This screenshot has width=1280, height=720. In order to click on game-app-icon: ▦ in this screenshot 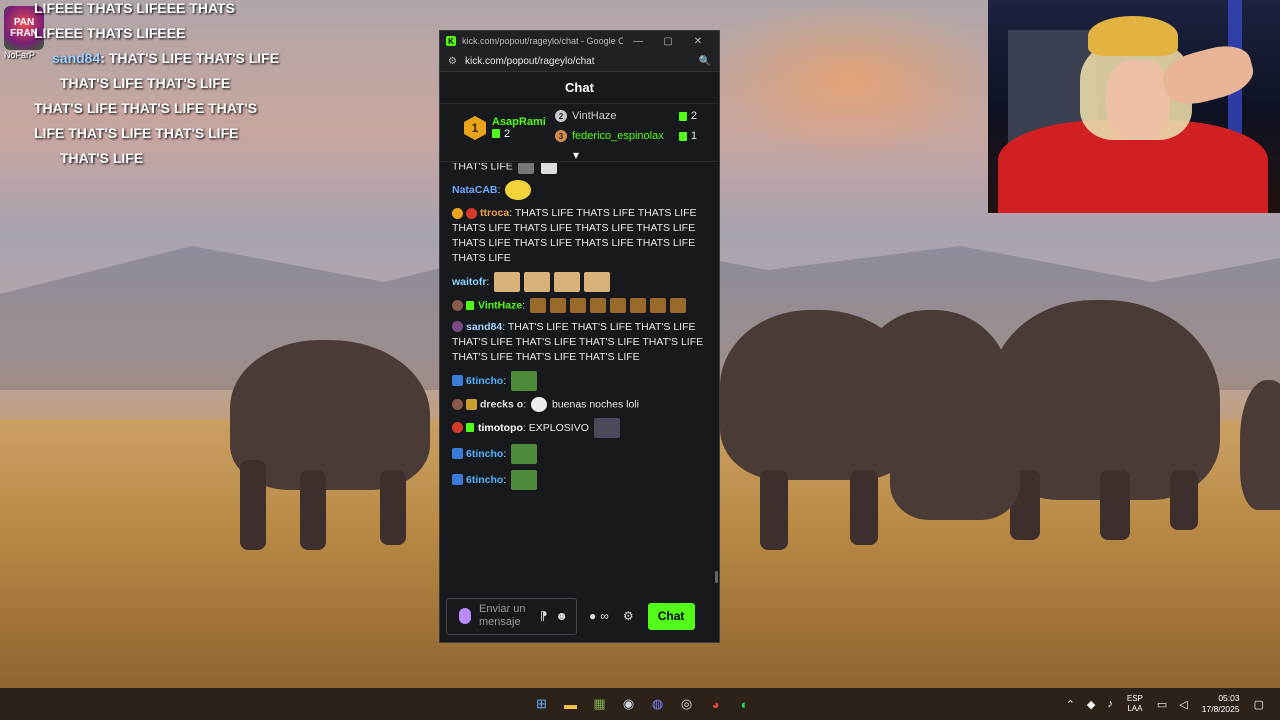, I will do `click(600, 704)`.